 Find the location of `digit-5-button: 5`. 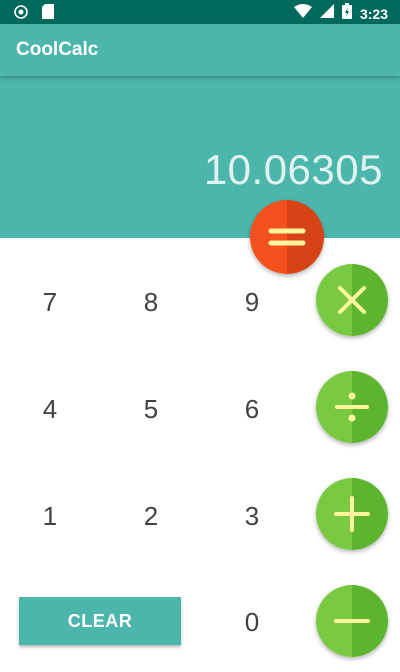

digit-5-button: 5 is located at coordinates (151, 409).